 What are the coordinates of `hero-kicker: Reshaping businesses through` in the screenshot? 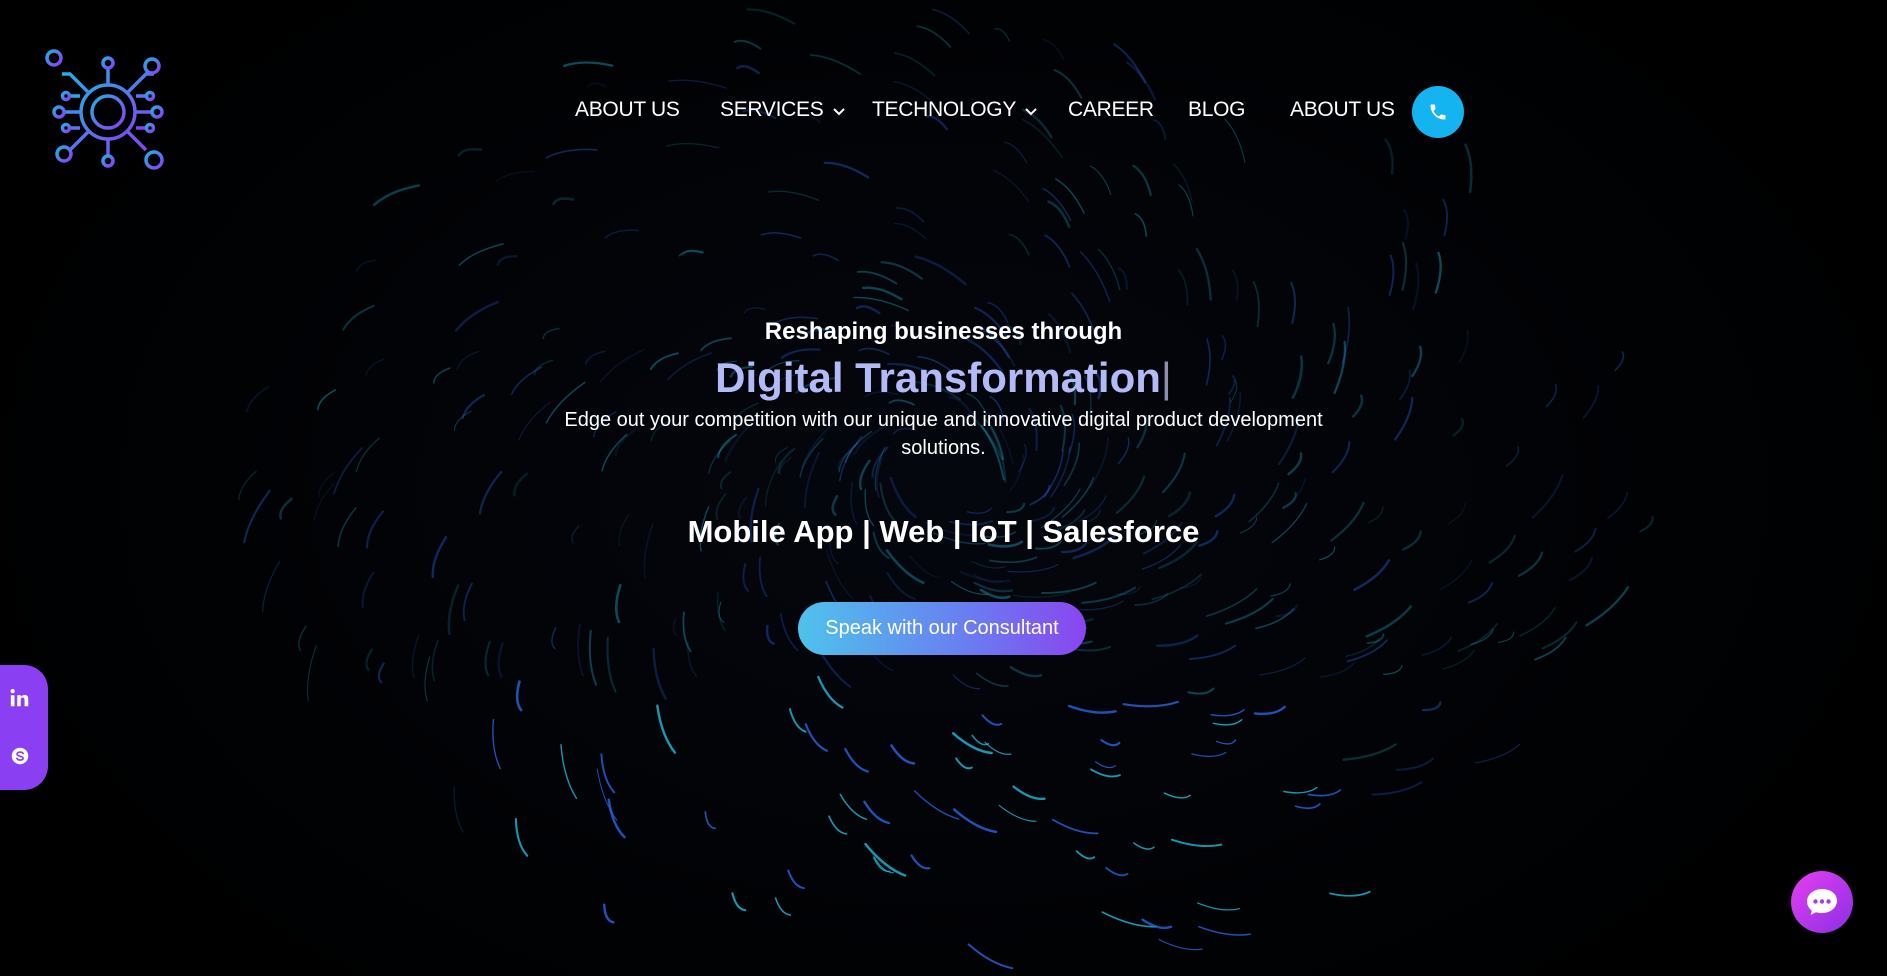 It's located at (943, 331).